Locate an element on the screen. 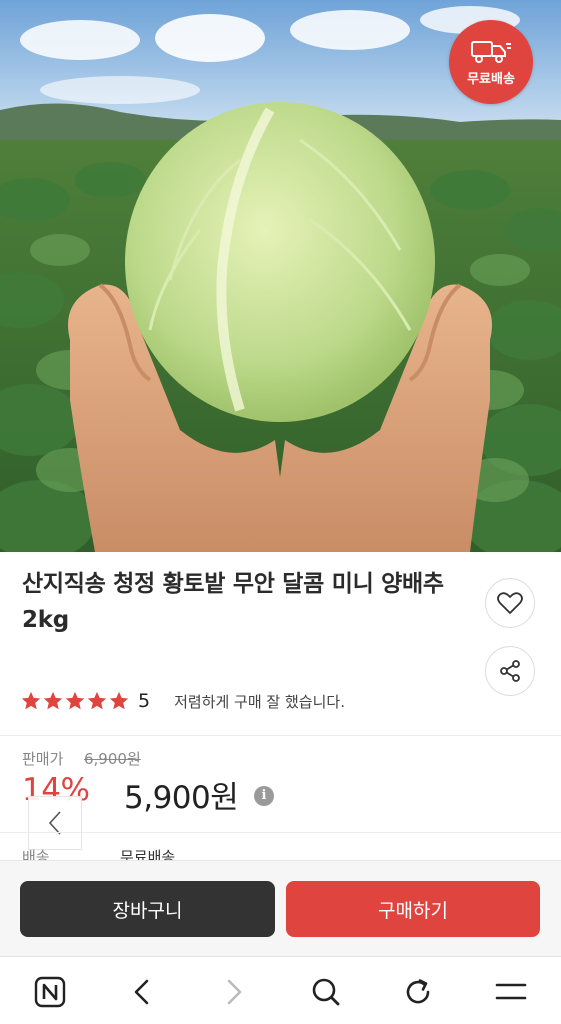 The height and width of the screenshot is (1024, 561). browser-bottom-nav is located at coordinates (280, 990).